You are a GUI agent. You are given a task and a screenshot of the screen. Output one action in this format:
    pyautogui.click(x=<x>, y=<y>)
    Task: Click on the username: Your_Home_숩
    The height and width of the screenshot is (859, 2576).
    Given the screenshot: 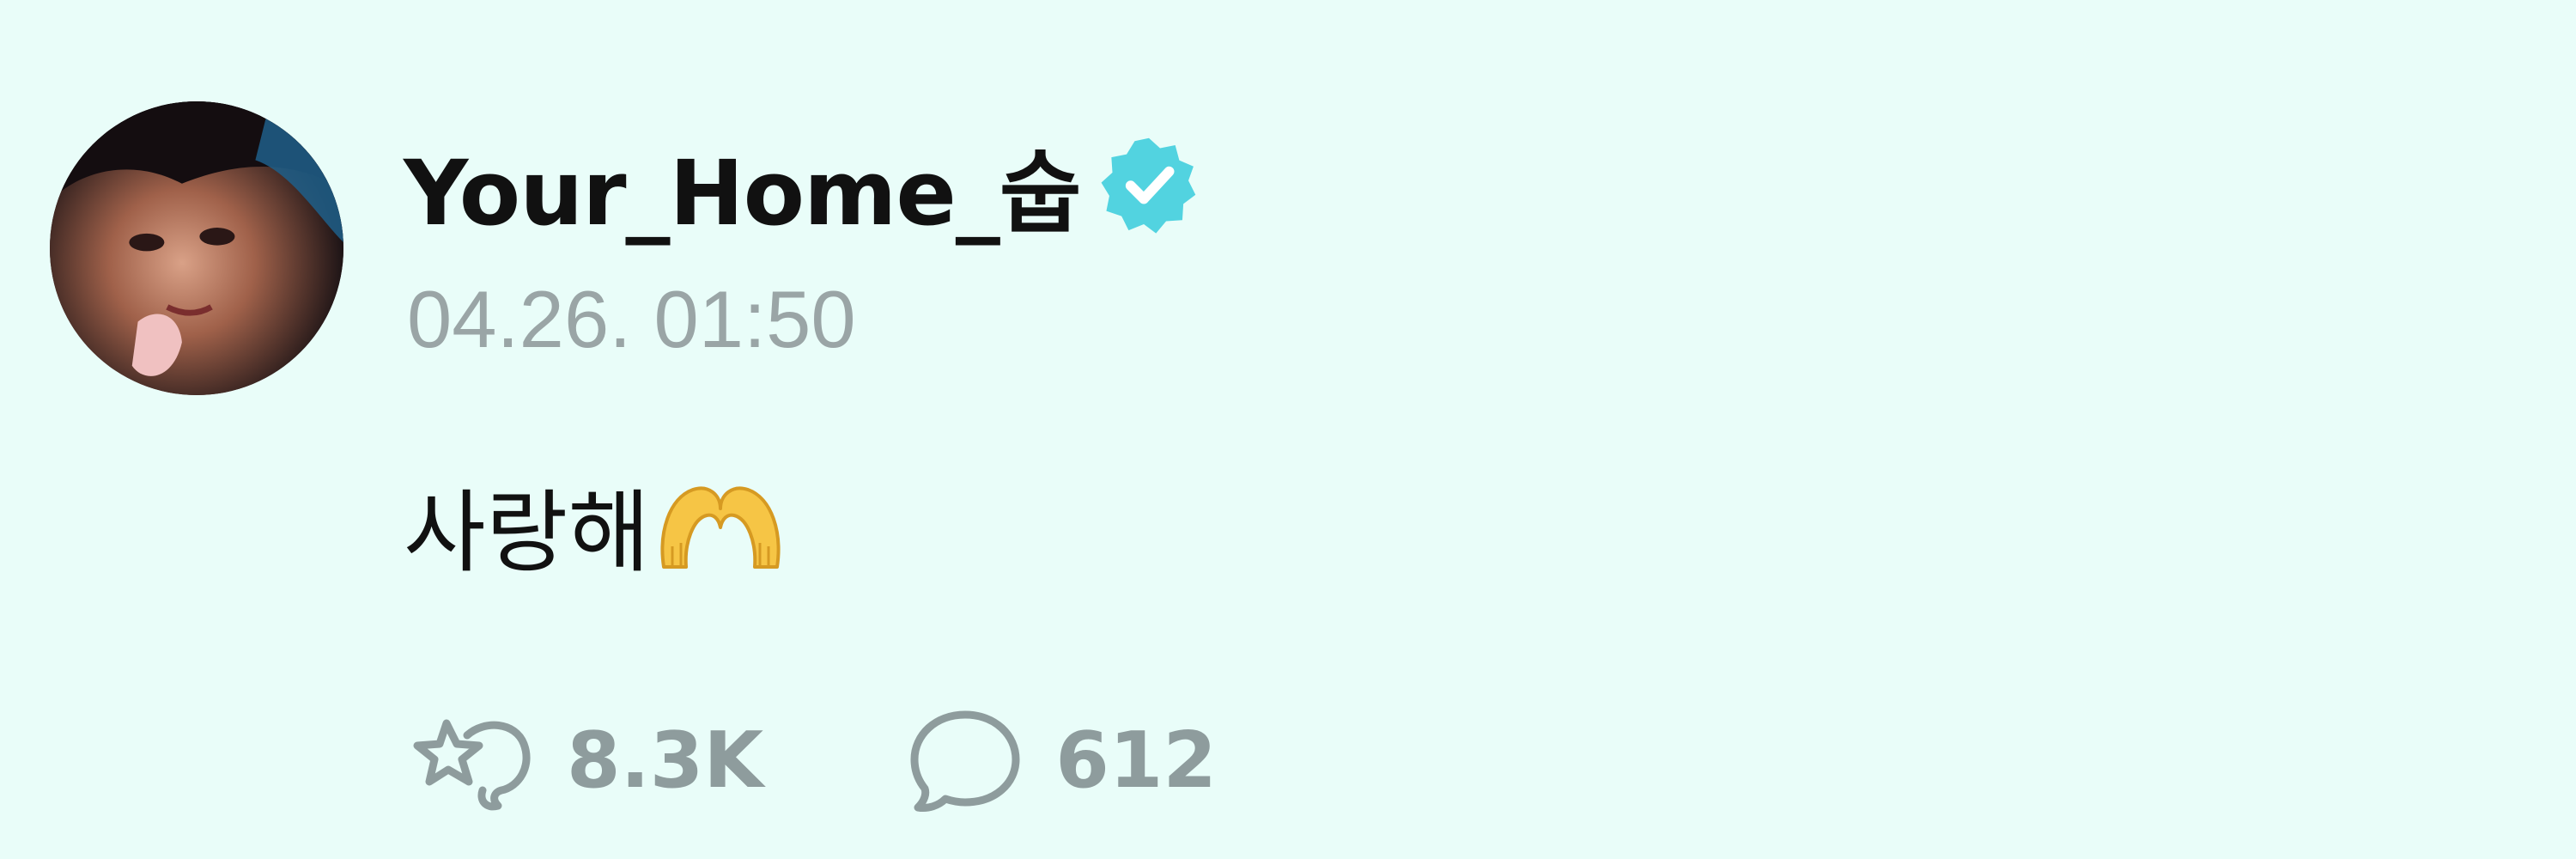 What is the action you would take?
    pyautogui.click(x=743, y=185)
    